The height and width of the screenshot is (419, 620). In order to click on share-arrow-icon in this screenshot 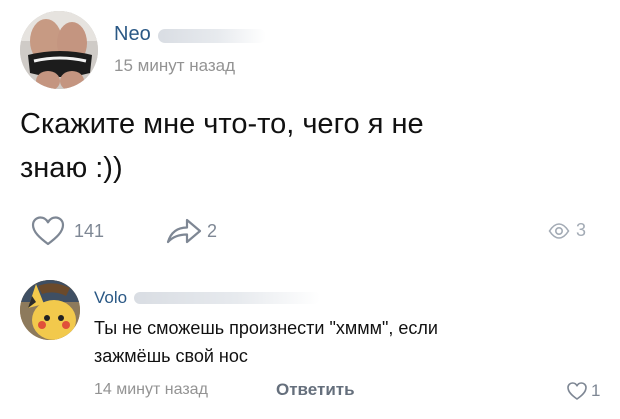, I will do `click(184, 231)`.